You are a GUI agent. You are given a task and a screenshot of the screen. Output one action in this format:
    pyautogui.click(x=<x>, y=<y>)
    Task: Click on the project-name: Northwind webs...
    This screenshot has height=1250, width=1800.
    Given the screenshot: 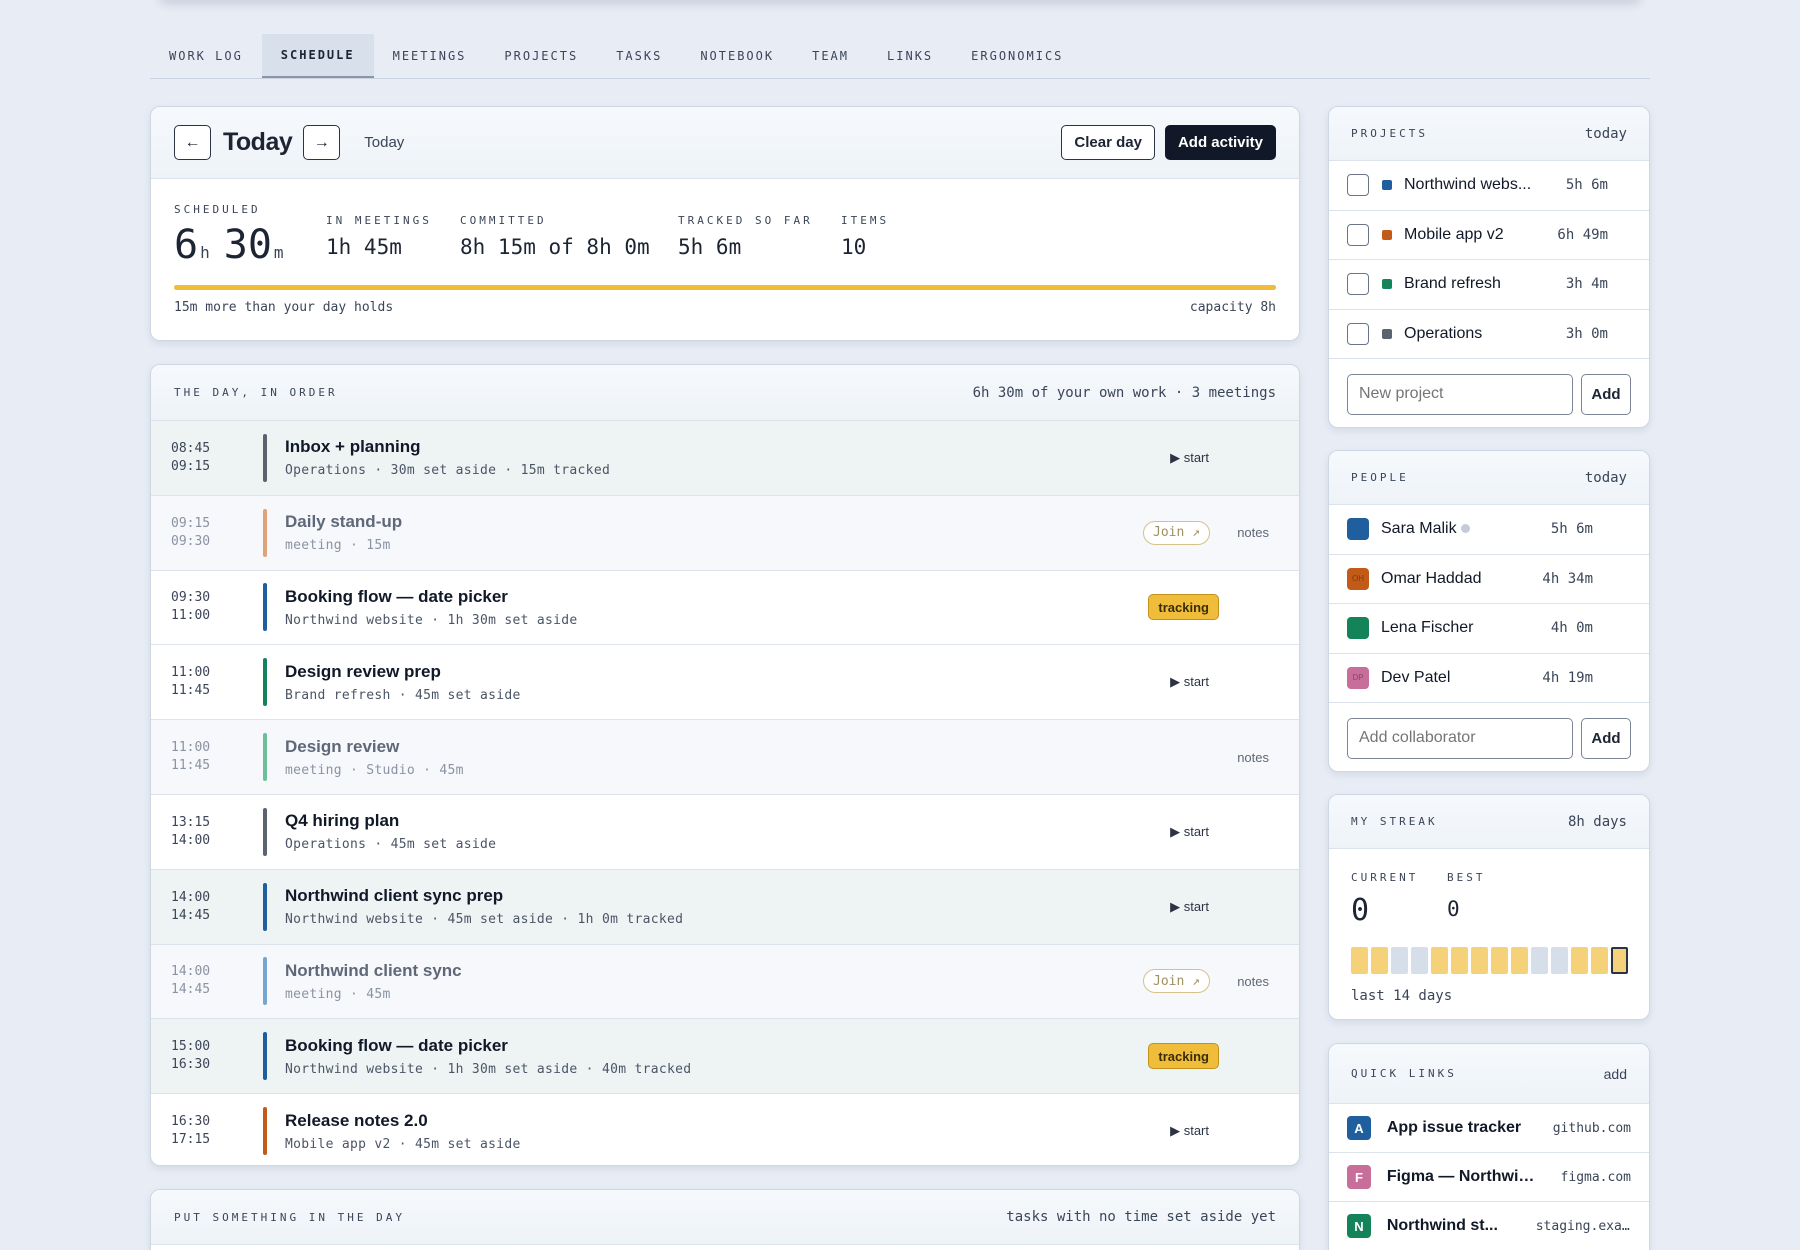 What is the action you would take?
    pyautogui.click(x=1478, y=185)
    